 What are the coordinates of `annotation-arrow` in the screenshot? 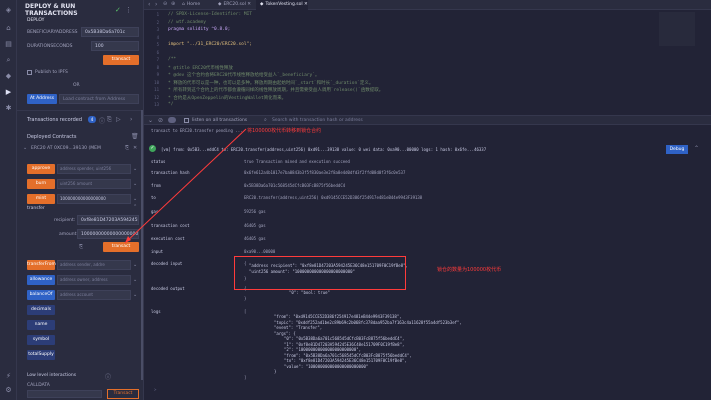 It's located at (185, 186).